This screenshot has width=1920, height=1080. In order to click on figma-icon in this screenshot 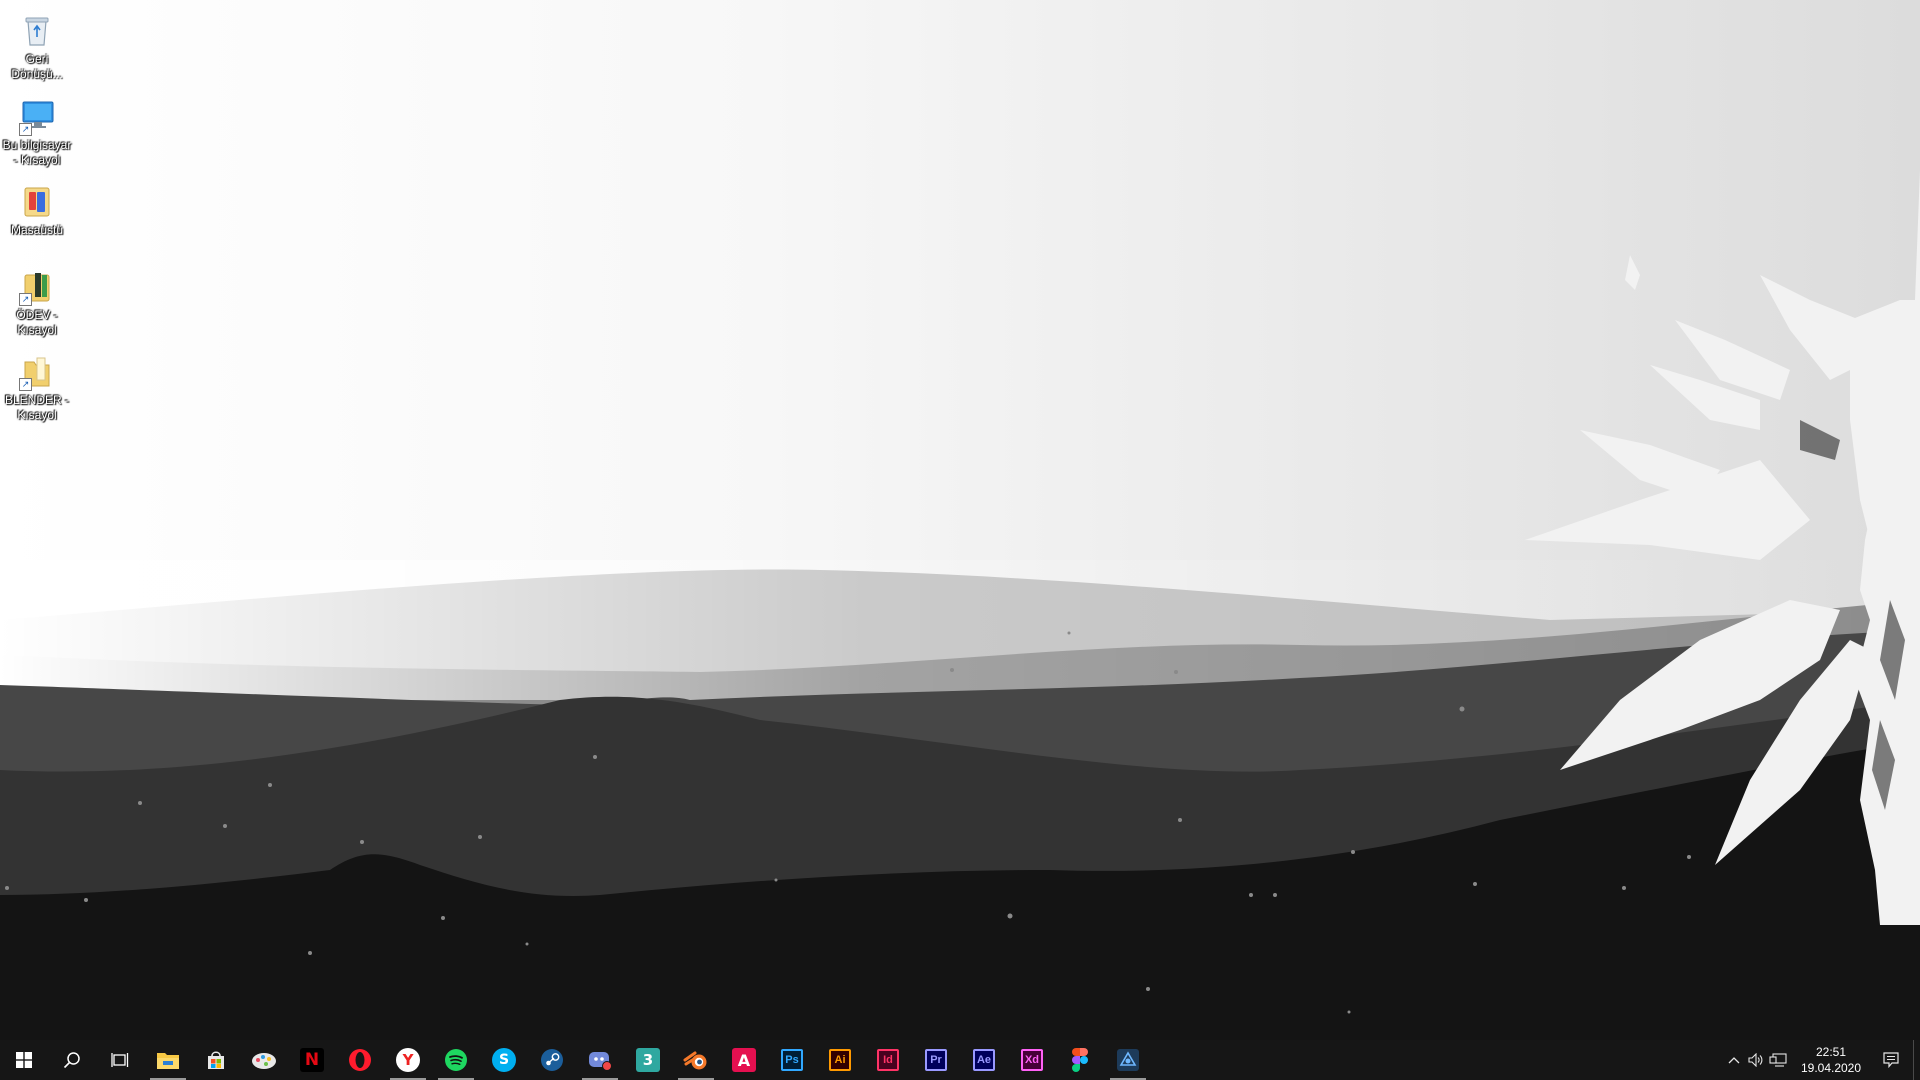, I will do `click(1080, 1060)`.